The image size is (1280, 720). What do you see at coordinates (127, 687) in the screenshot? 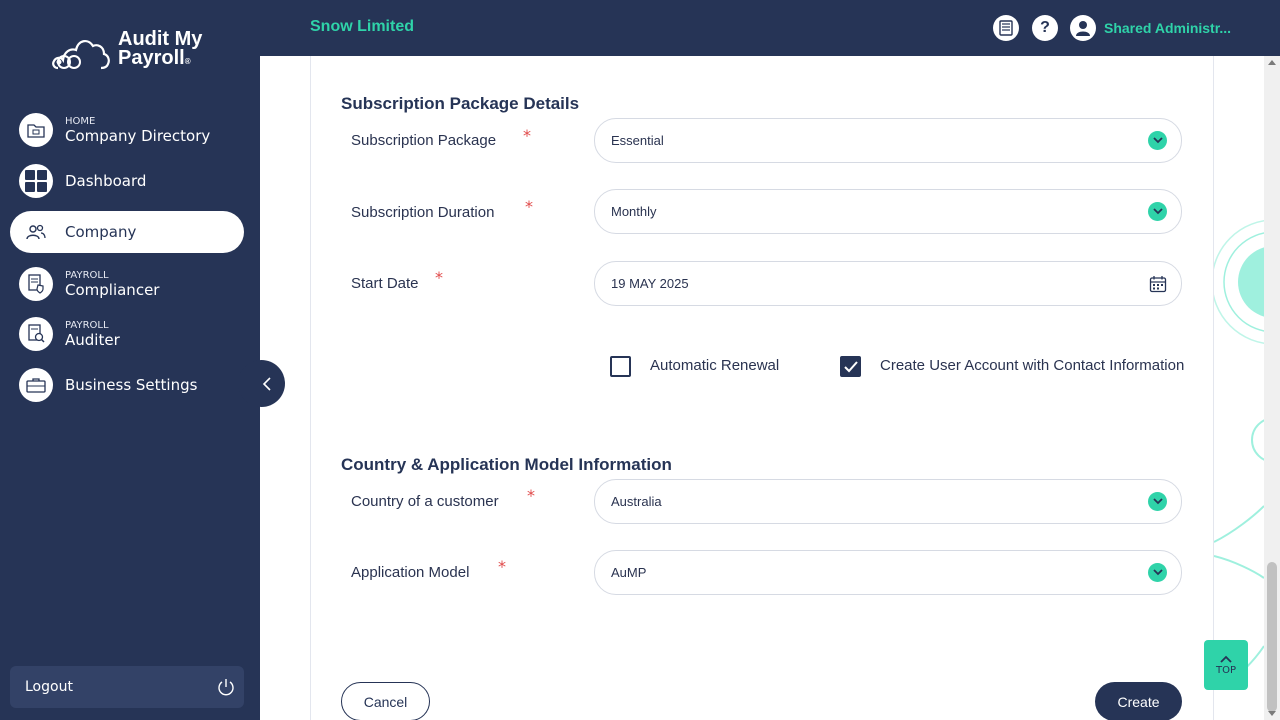
I see `logout-button: Logout` at bounding box center [127, 687].